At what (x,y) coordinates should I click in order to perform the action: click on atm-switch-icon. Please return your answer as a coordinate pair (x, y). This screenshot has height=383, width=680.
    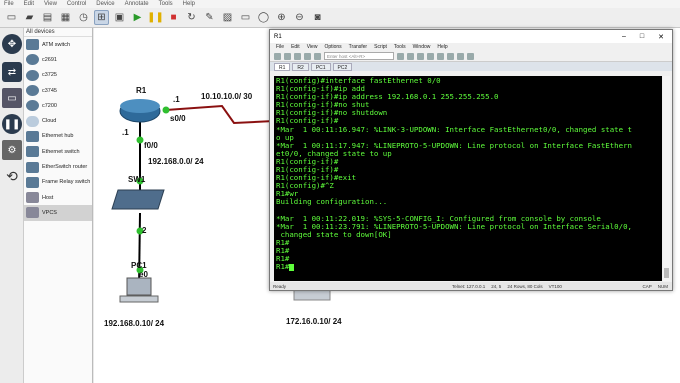
    Looking at the image, I should click on (32, 45).